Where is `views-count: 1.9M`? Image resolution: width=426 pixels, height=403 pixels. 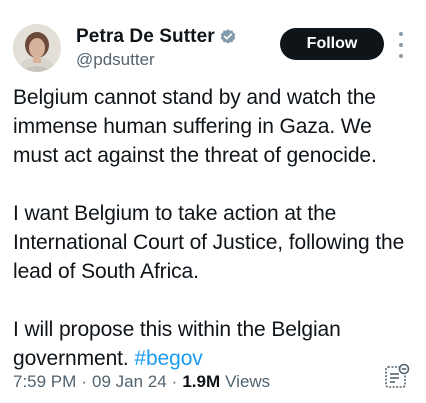
views-count: 1.9M is located at coordinates (201, 381).